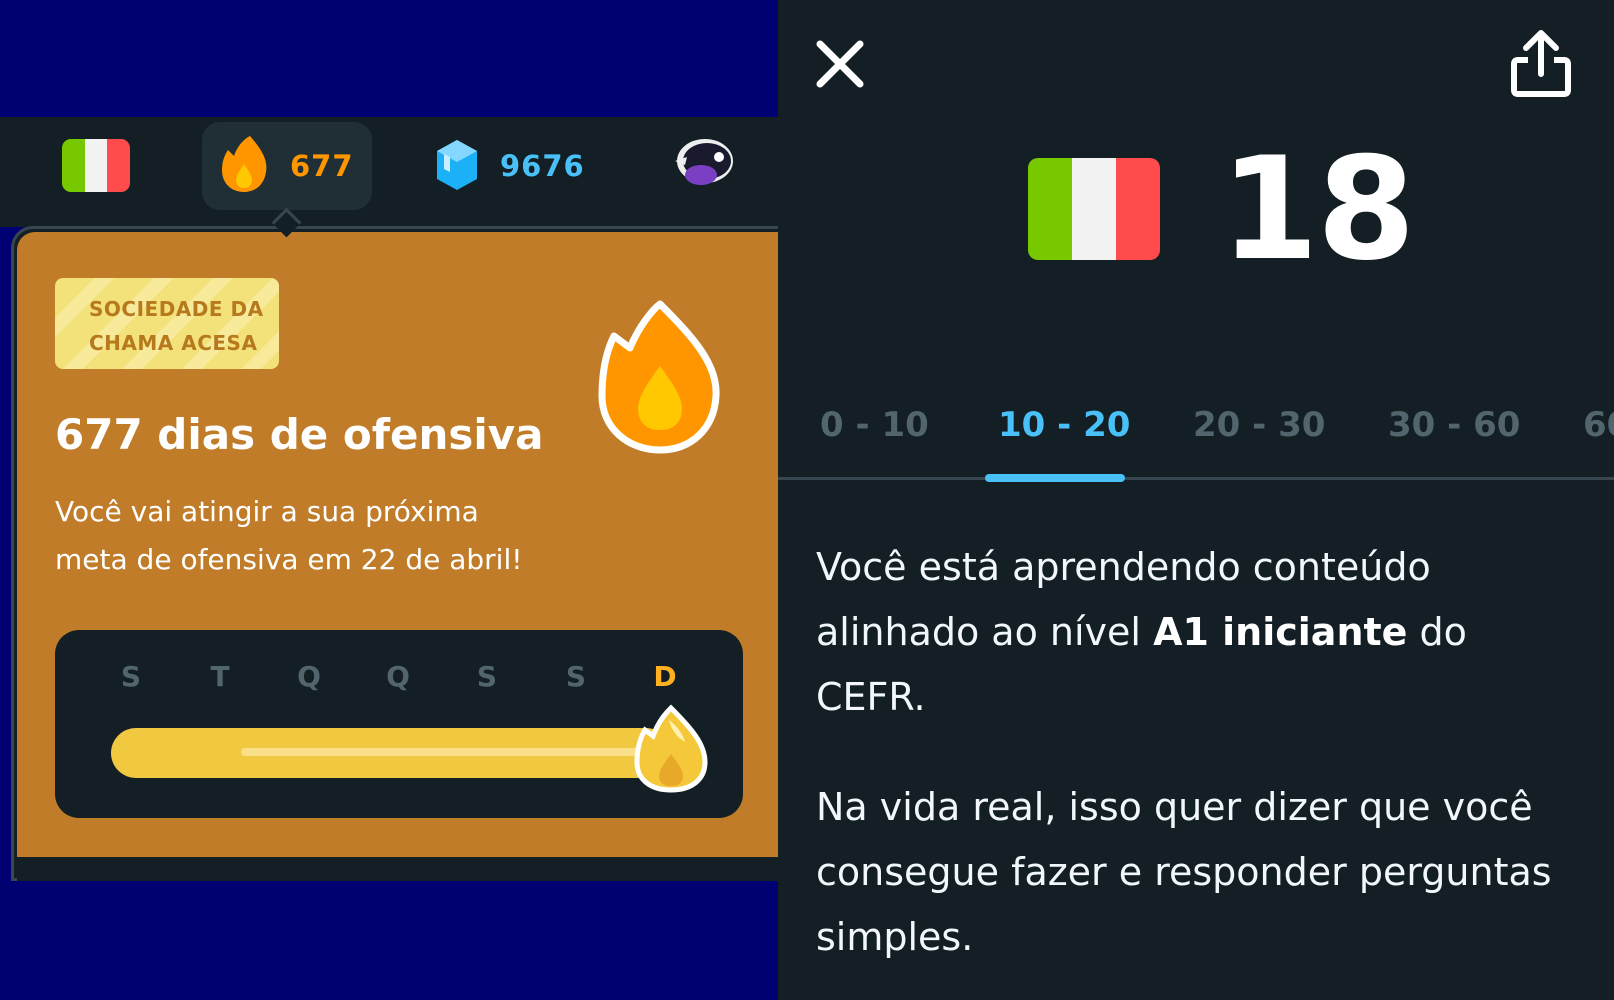 The image size is (1614, 1000). What do you see at coordinates (176, 309) in the screenshot?
I see `badge-line-1: SOCIEDADE DA` at bounding box center [176, 309].